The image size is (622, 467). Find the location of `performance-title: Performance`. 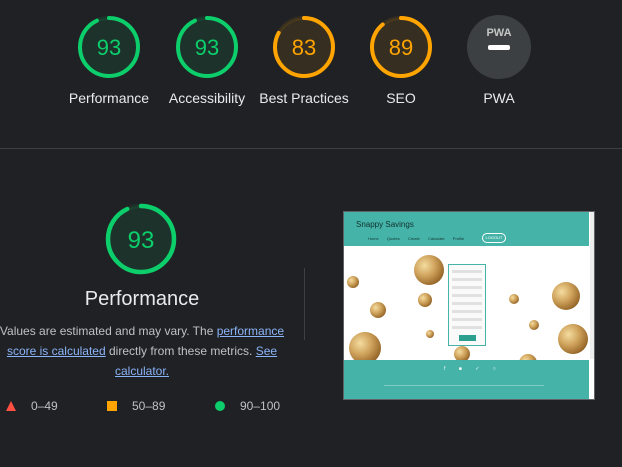

performance-title: Performance is located at coordinates (142, 299).